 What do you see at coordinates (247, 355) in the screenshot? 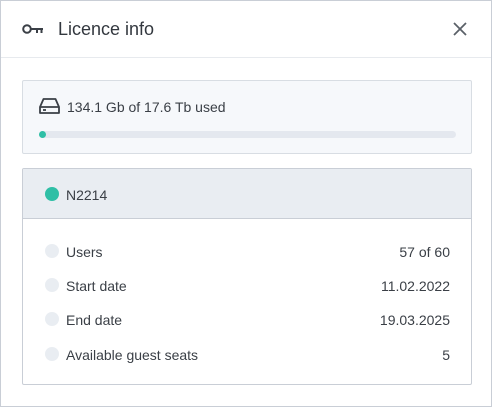
I see `licence-row-guest-seats: Available guest seats 5` at bounding box center [247, 355].